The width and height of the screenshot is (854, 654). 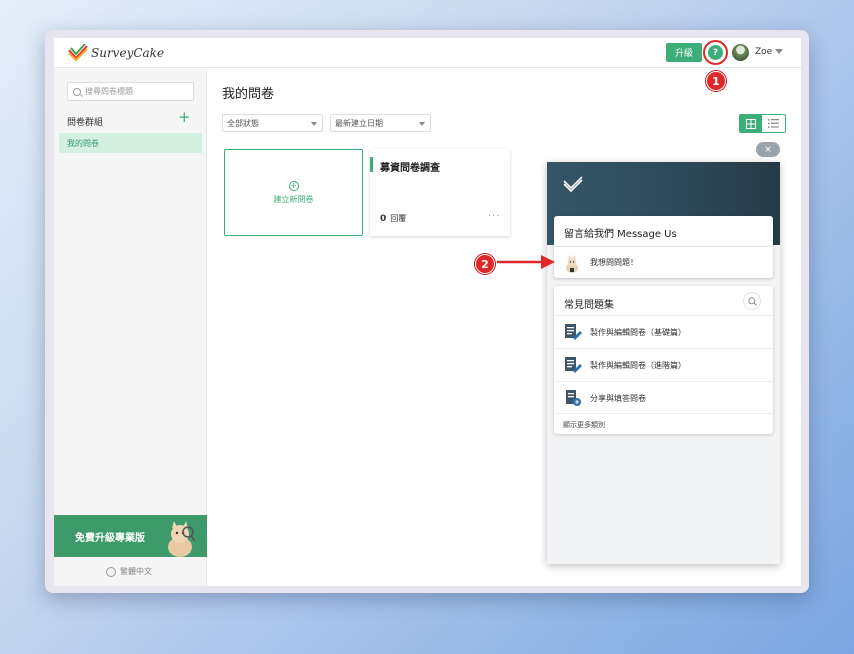 I want to click on faq-item-basic: 製作與編輯問卷（基礎篇）, so click(x=663, y=331).